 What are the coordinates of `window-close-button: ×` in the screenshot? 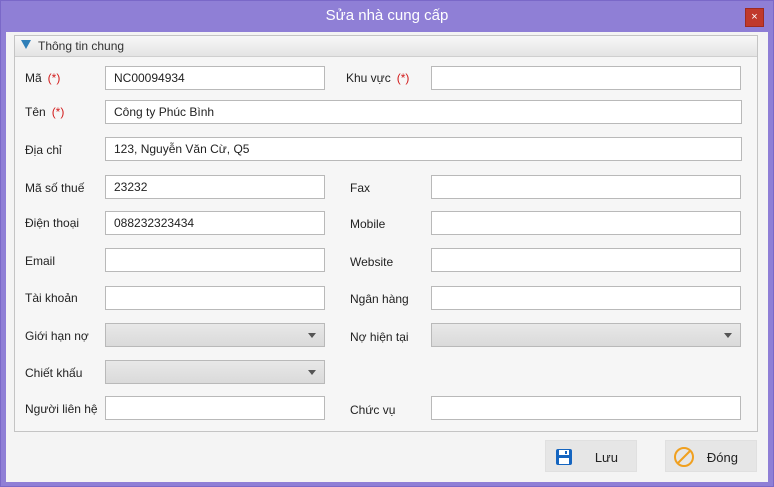 It's located at (754, 17).